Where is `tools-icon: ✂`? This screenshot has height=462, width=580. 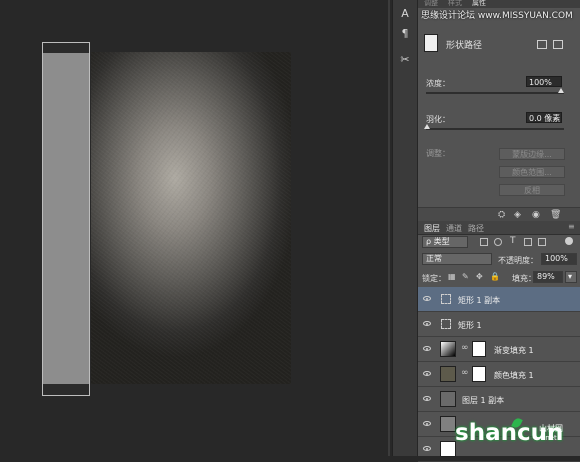
tools-icon: ✂ is located at coordinates (405, 60).